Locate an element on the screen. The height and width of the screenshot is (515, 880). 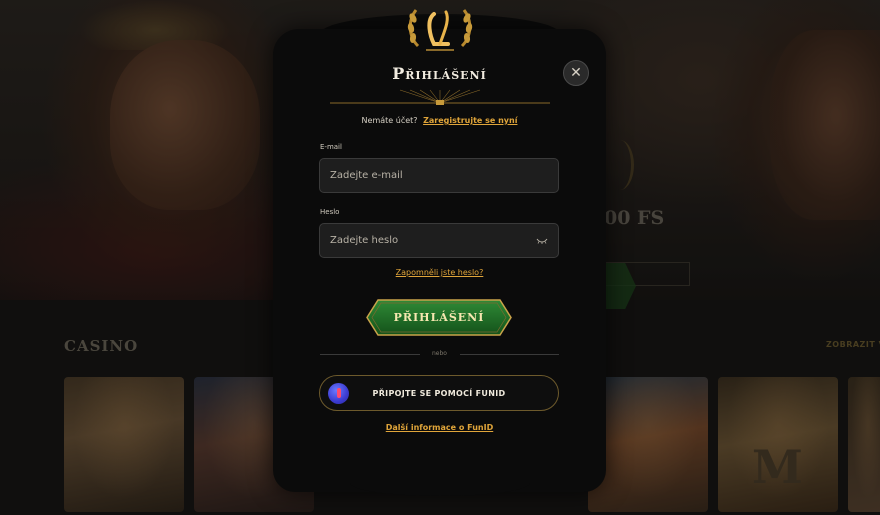
password-field-container is located at coordinates (439, 240).